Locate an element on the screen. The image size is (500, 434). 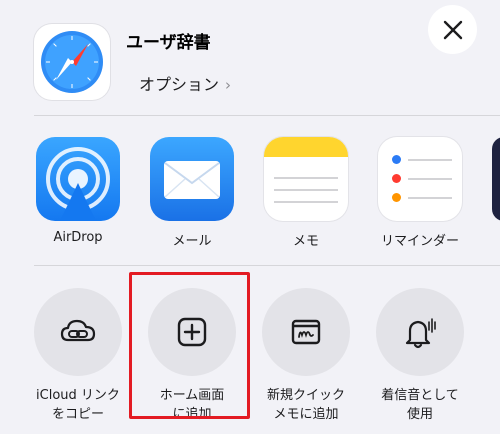
action-label: iCloud リンク をコピー is located at coordinates (78, 405).